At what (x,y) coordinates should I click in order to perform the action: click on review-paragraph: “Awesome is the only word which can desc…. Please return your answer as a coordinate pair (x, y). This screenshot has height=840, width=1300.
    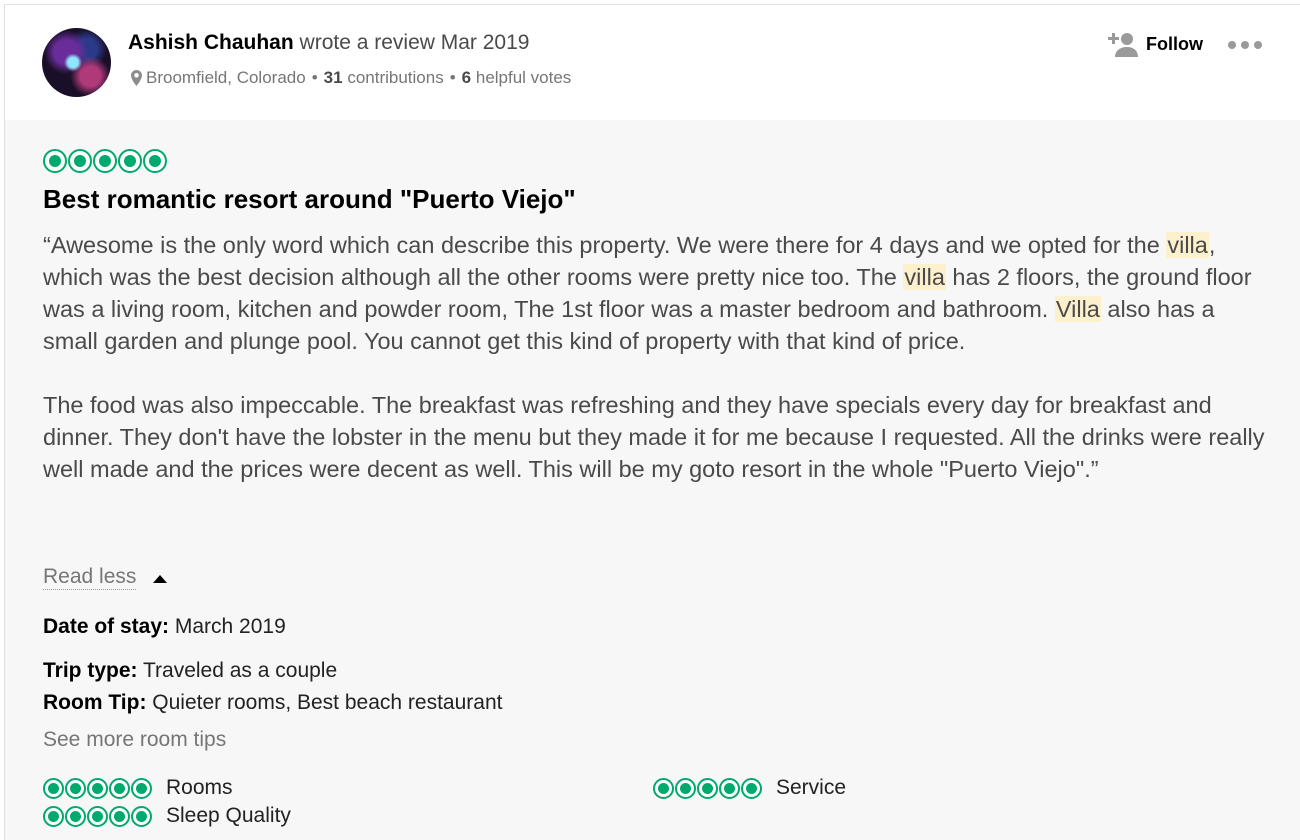
    Looking at the image, I should click on (655, 293).